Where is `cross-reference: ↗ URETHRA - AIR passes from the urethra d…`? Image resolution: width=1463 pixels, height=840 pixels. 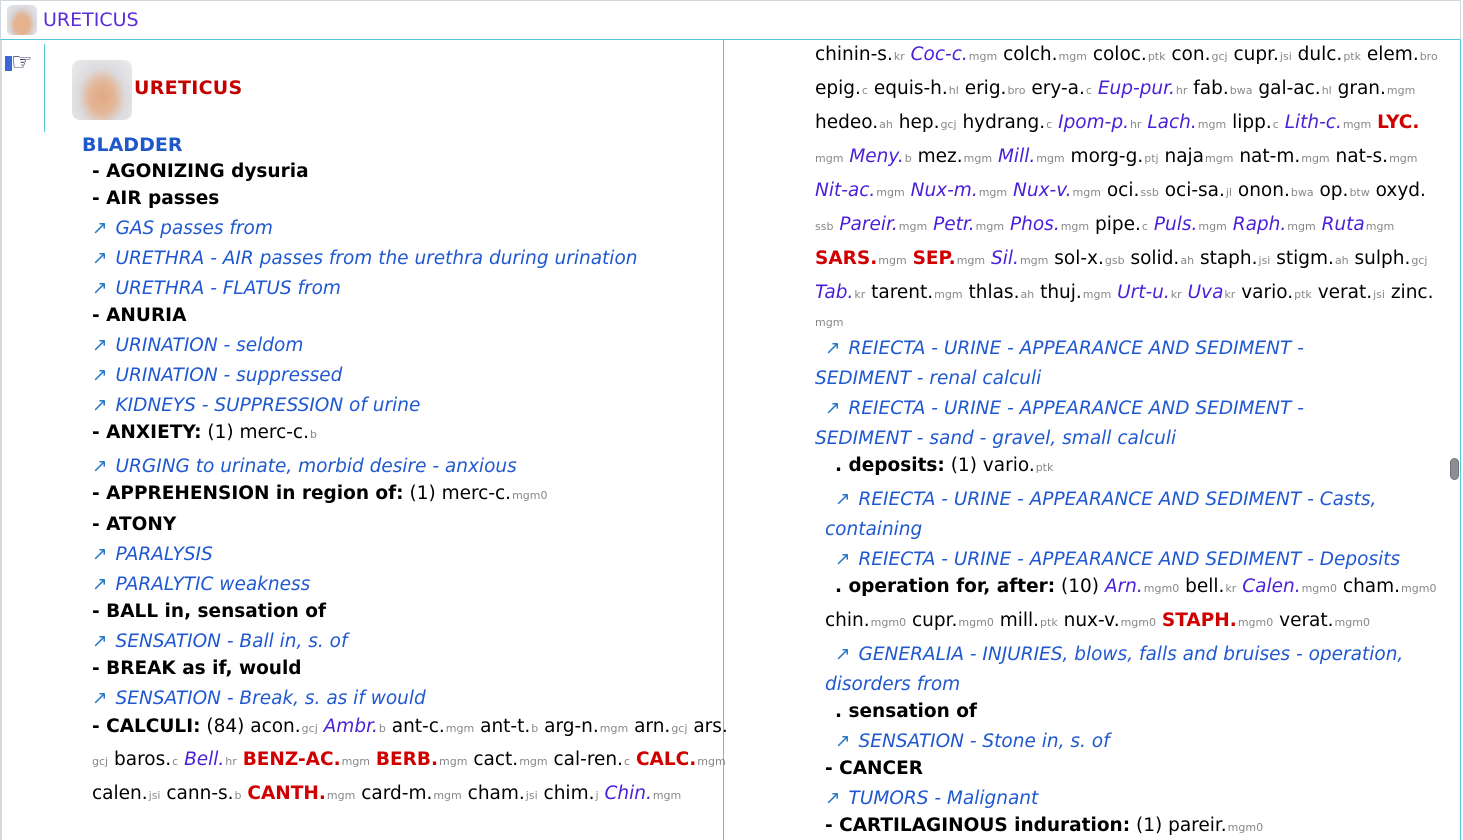 cross-reference: ↗ URETHRA - AIR passes from the urethra d… is located at coordinates (365, 258).